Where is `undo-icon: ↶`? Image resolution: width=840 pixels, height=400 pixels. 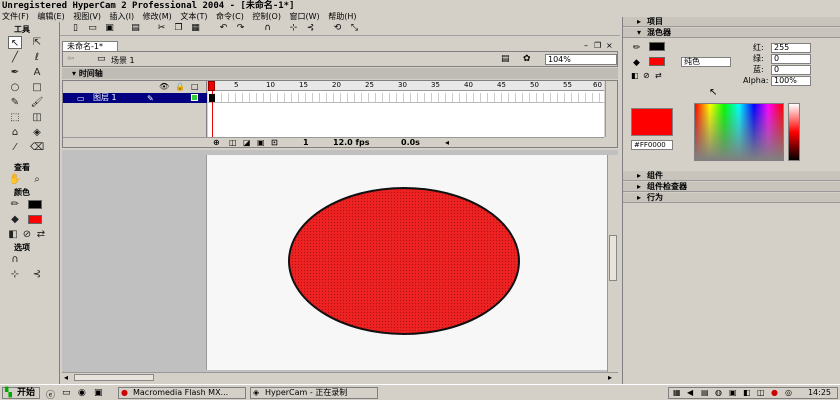 undo-icon: ↶ is located at coordinates (223, 28).